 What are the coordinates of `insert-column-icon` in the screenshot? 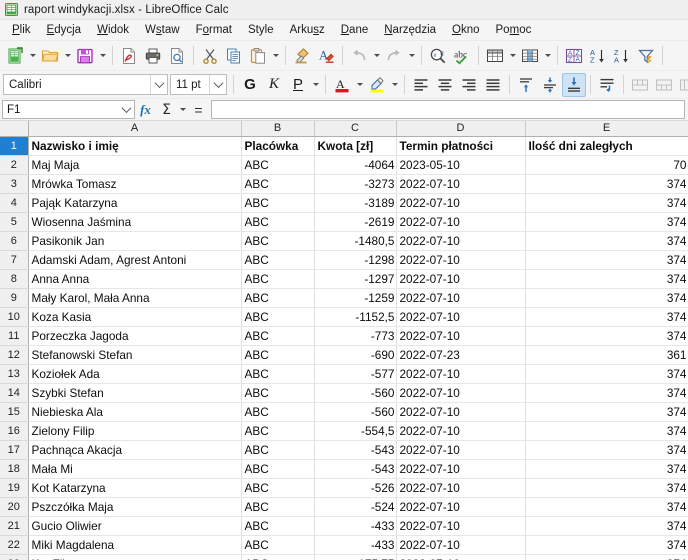 It's located at (530, 56).